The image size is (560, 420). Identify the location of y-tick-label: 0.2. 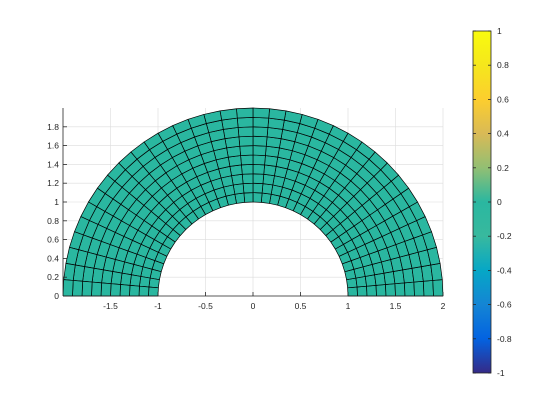
(53, 277).